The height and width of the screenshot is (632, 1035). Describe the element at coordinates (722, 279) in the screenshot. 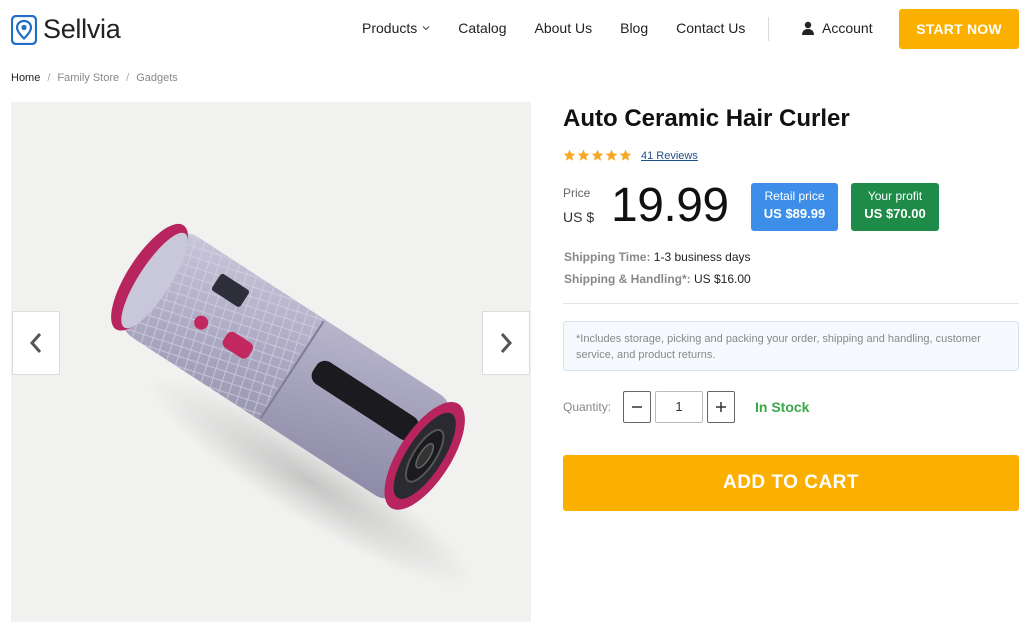

I see `shipping-handling-value: US $16.00` at that location.